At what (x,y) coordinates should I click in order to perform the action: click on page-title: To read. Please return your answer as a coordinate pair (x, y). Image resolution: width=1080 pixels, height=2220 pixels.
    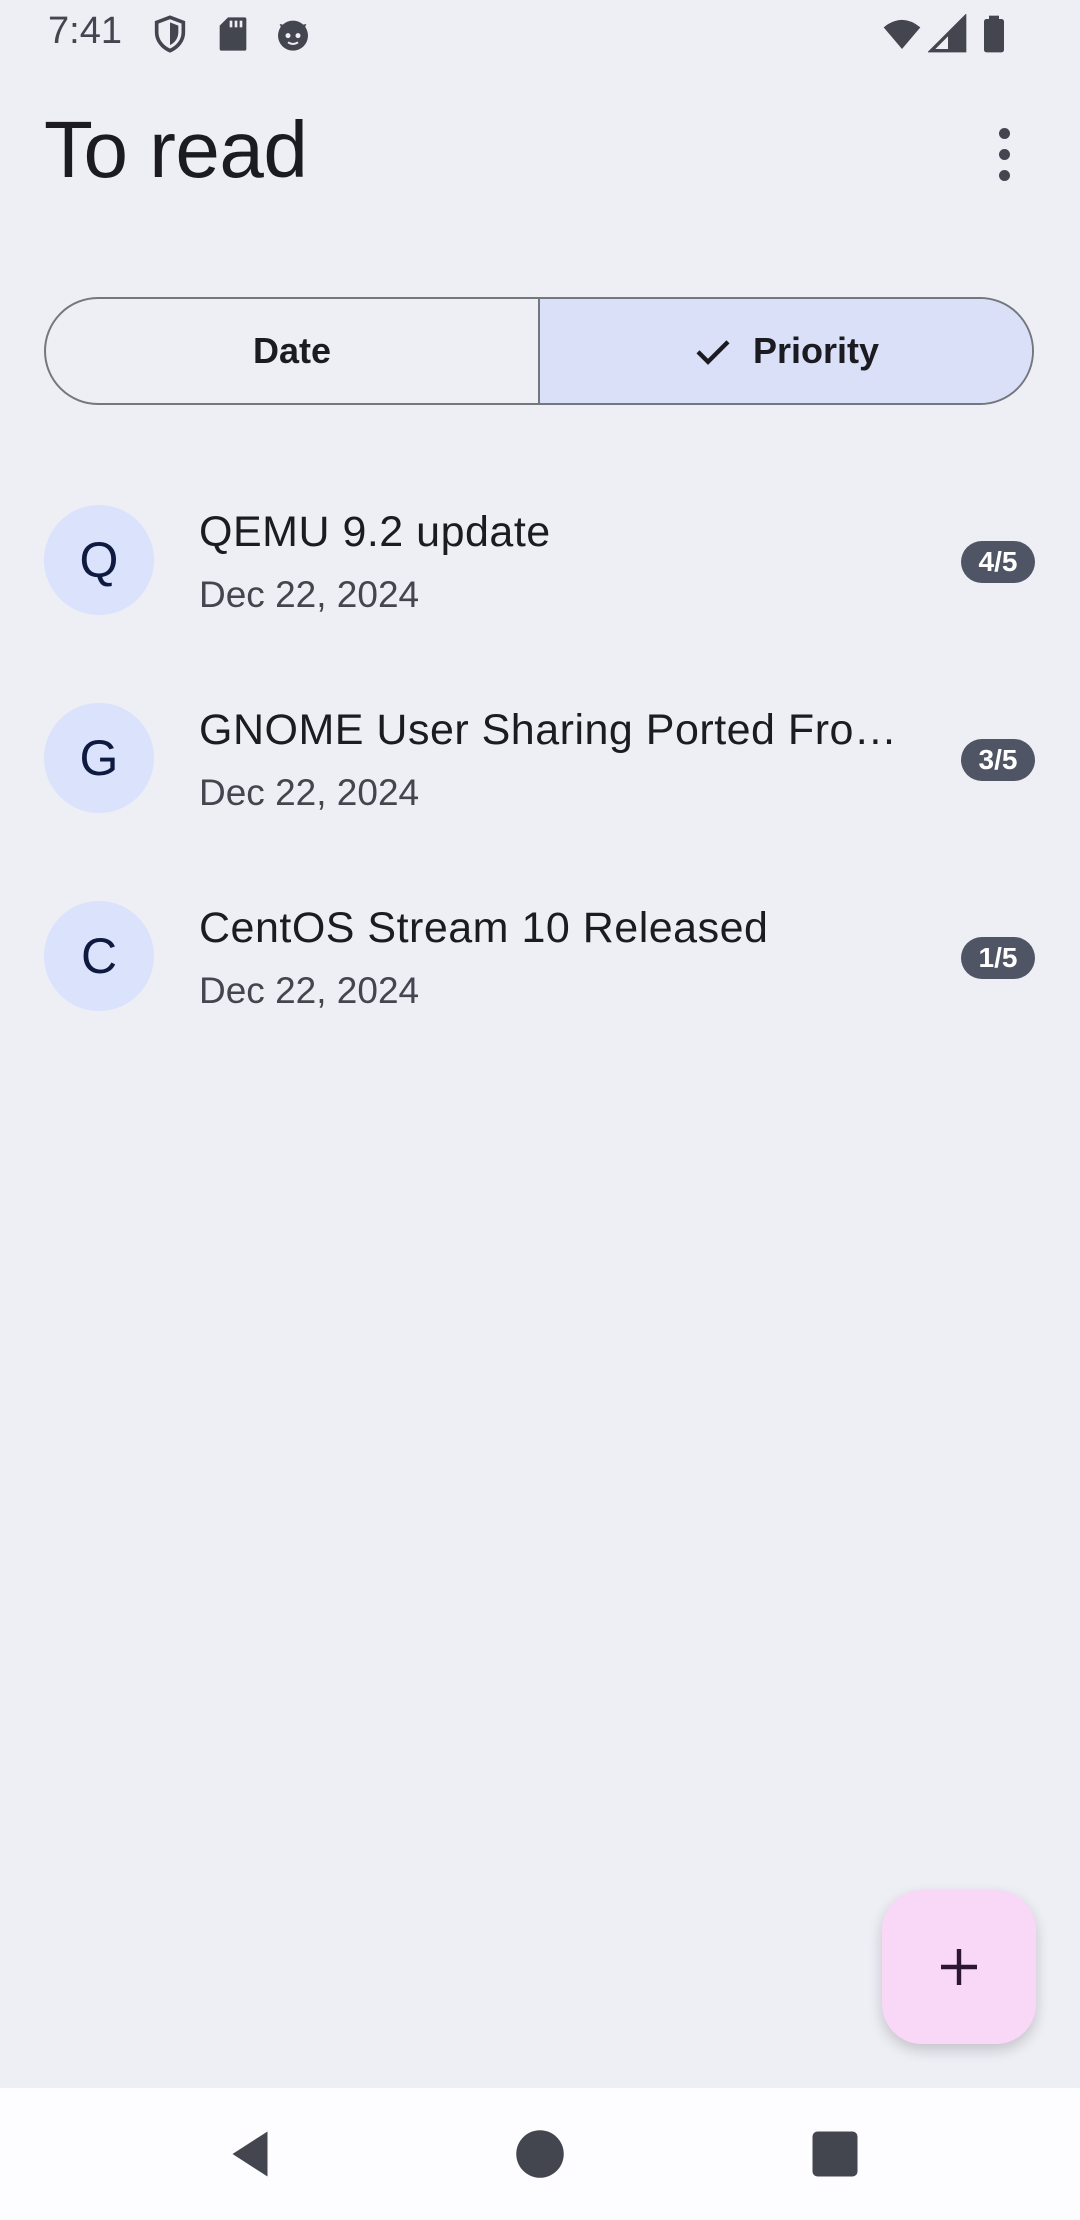
    Looking at the image, I should click on (176, 149).